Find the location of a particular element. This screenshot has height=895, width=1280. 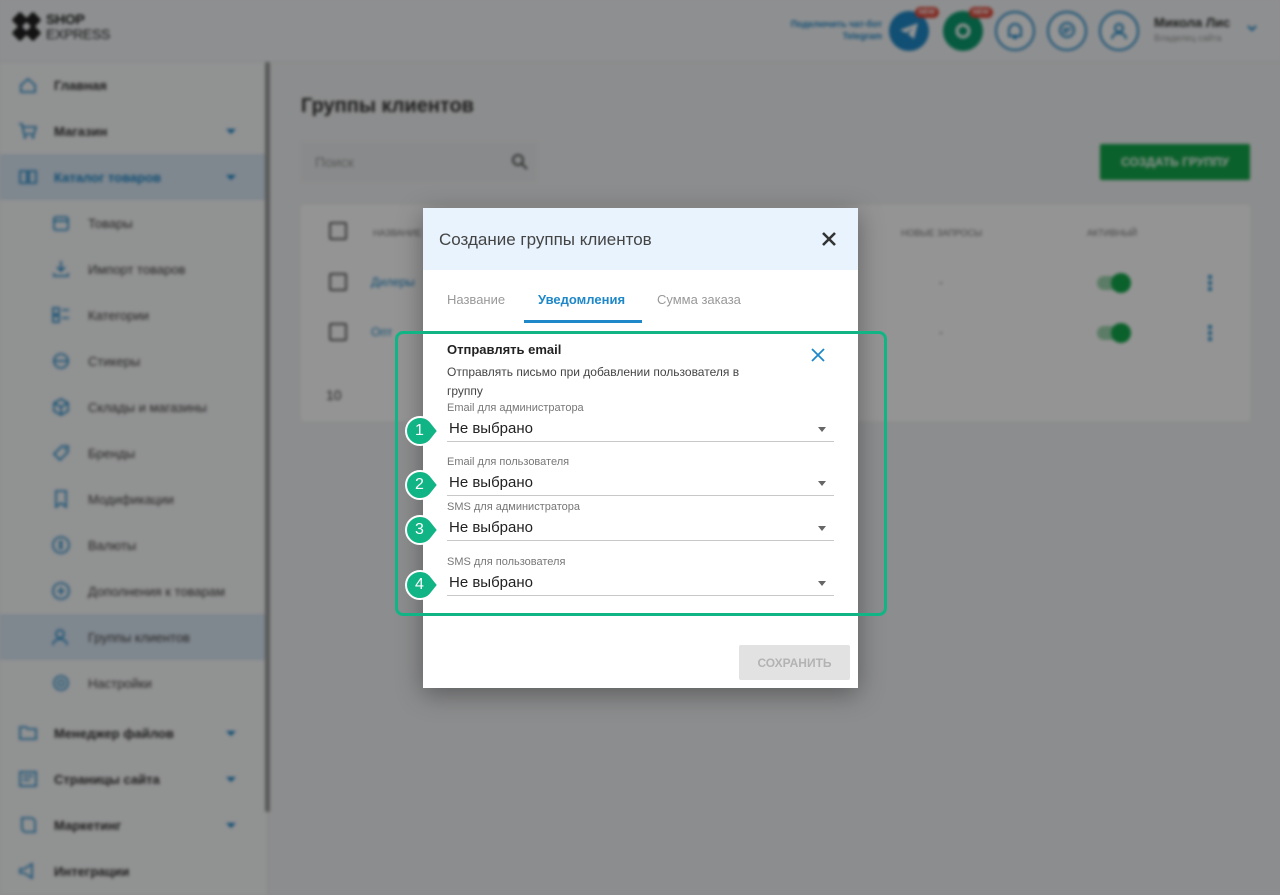

dialog-title: Создание группы клиентов is located at coordinates (545, 239).